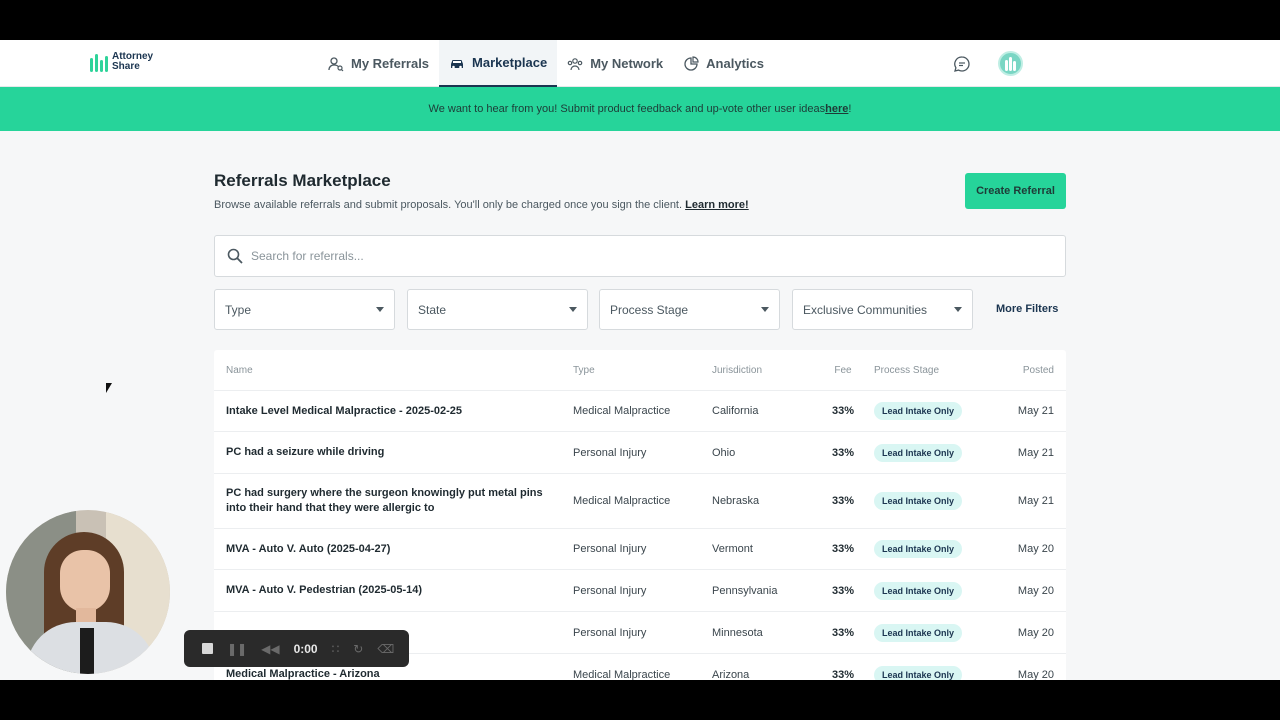  What do you see at coordinates (302, 180) in the screenshot?
I see `page-title: Referrals Marketplace` at bounding box center [302, 180].